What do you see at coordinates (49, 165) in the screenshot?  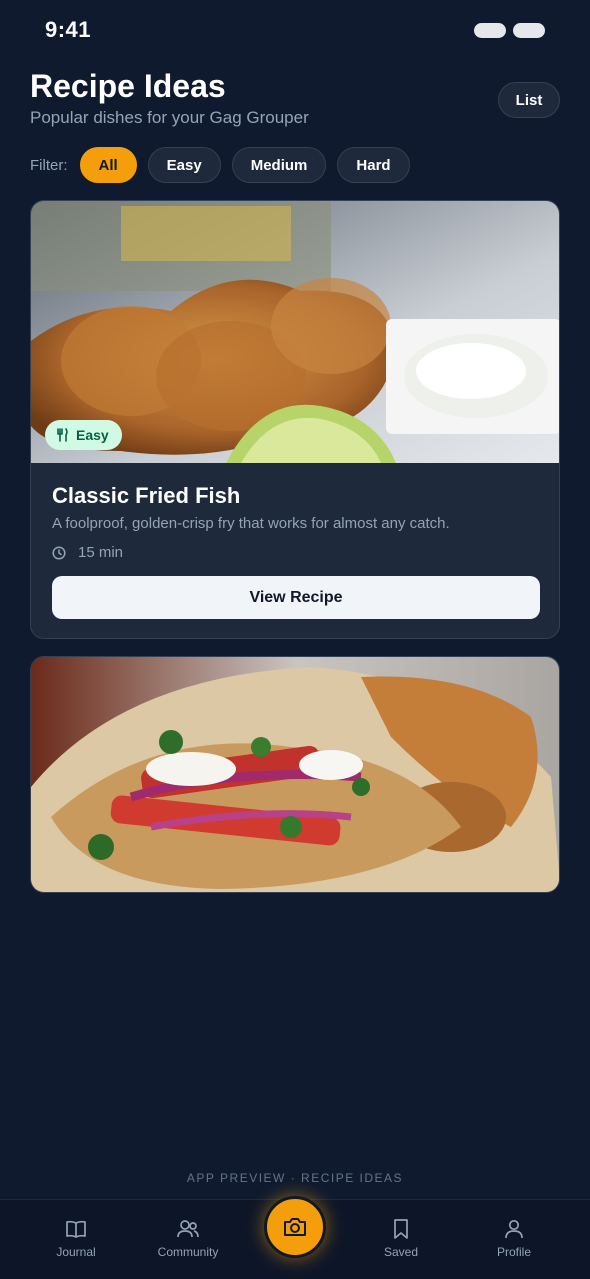 I see `filter-label: Filter:` at bounding box center [49, 165].